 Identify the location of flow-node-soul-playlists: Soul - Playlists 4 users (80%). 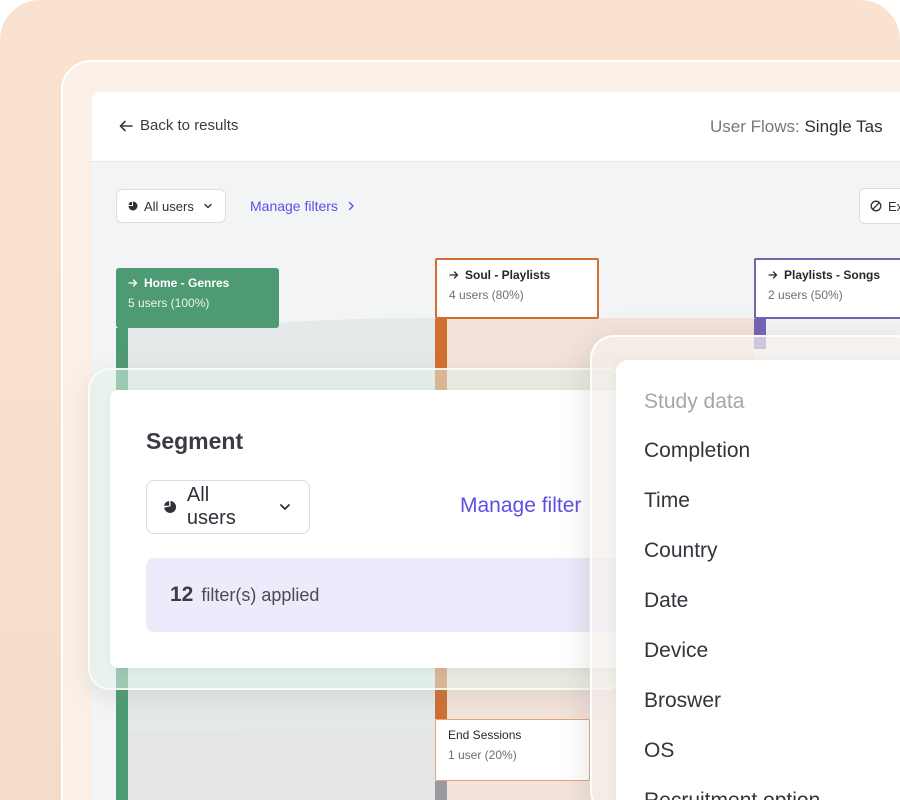
(517, 288).